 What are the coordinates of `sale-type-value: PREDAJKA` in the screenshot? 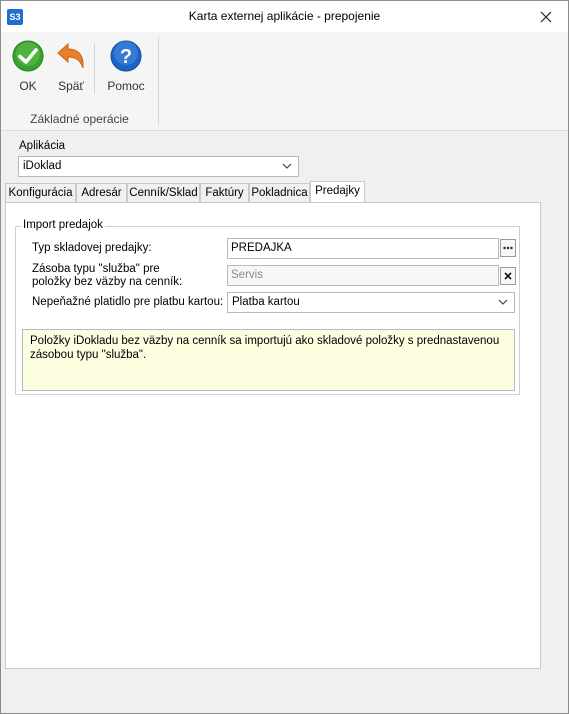 It's located at (261, 248).